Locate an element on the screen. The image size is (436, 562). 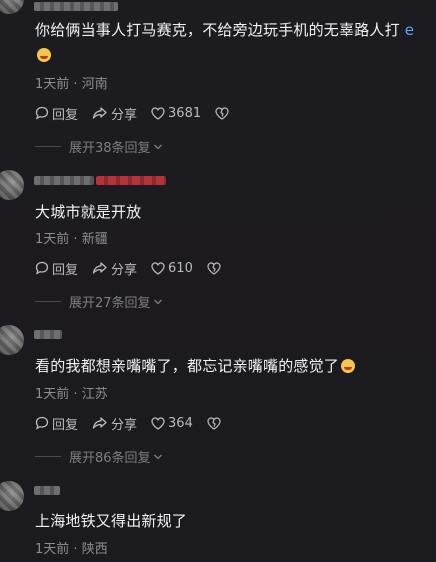
expand-replies-label: 展开27条回复 is located at coordinates (110, 303).